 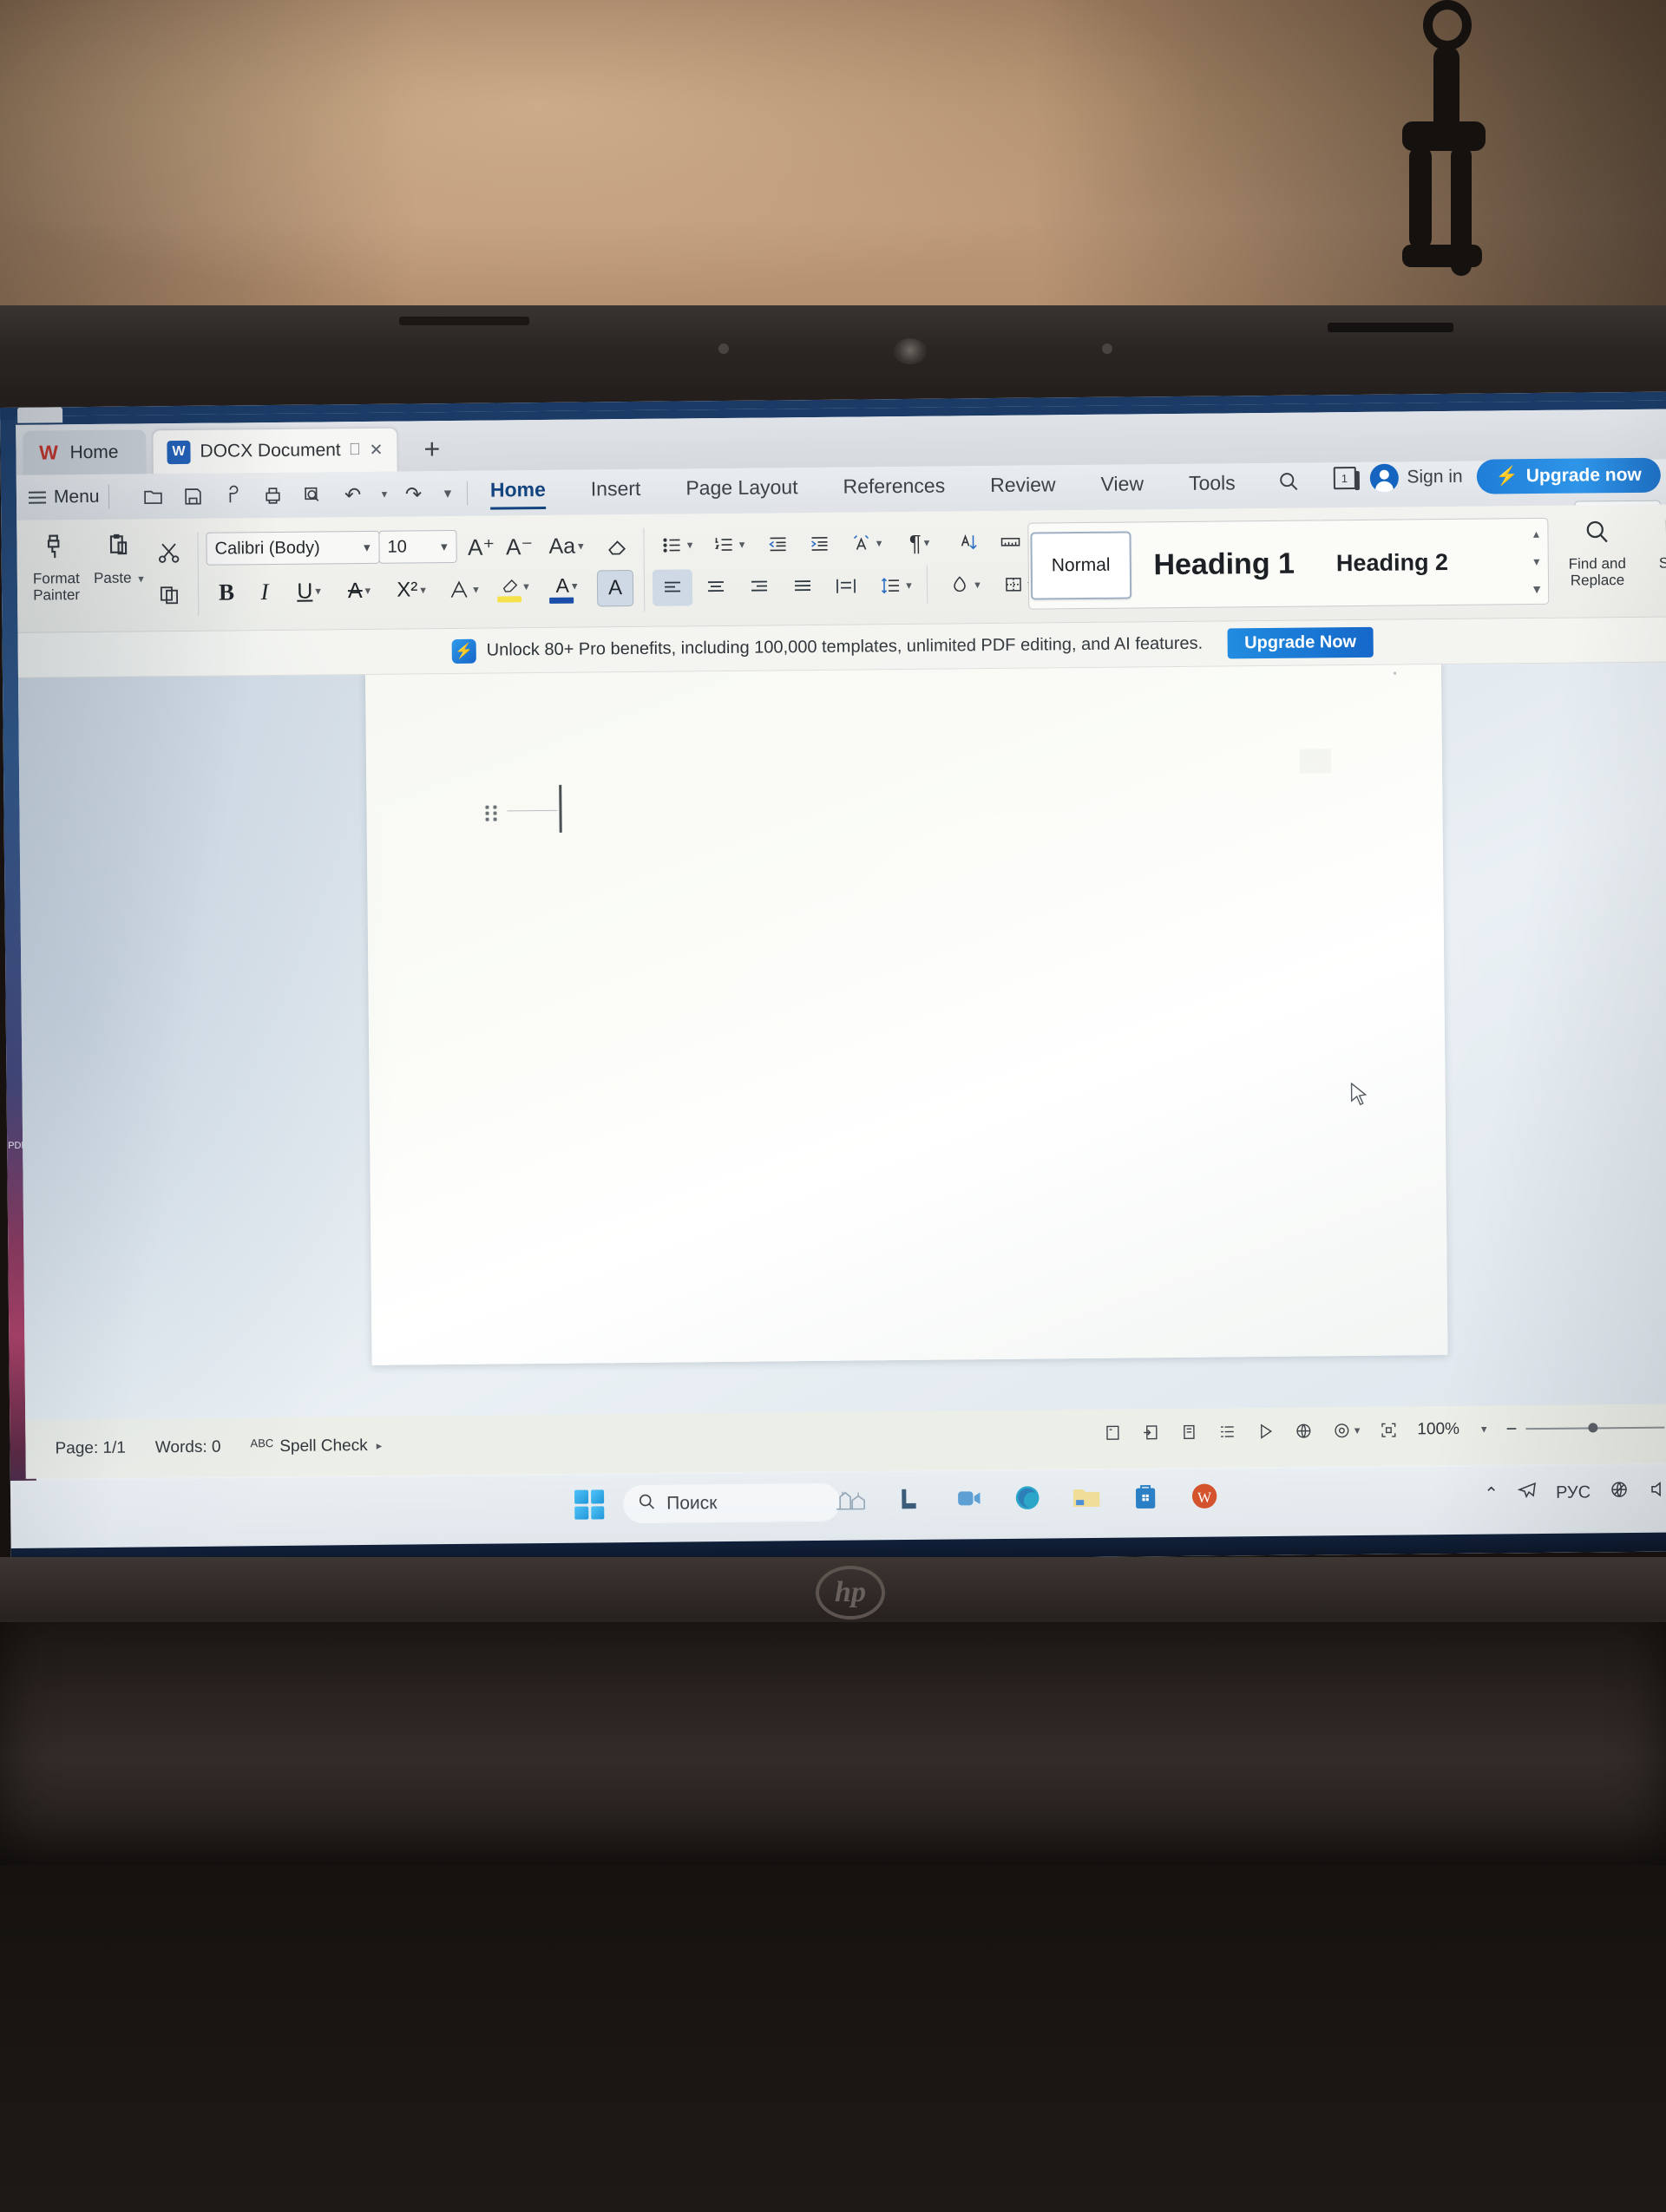 I want to click on numbered-list-icon: ▾, so click(x=728, y=545).